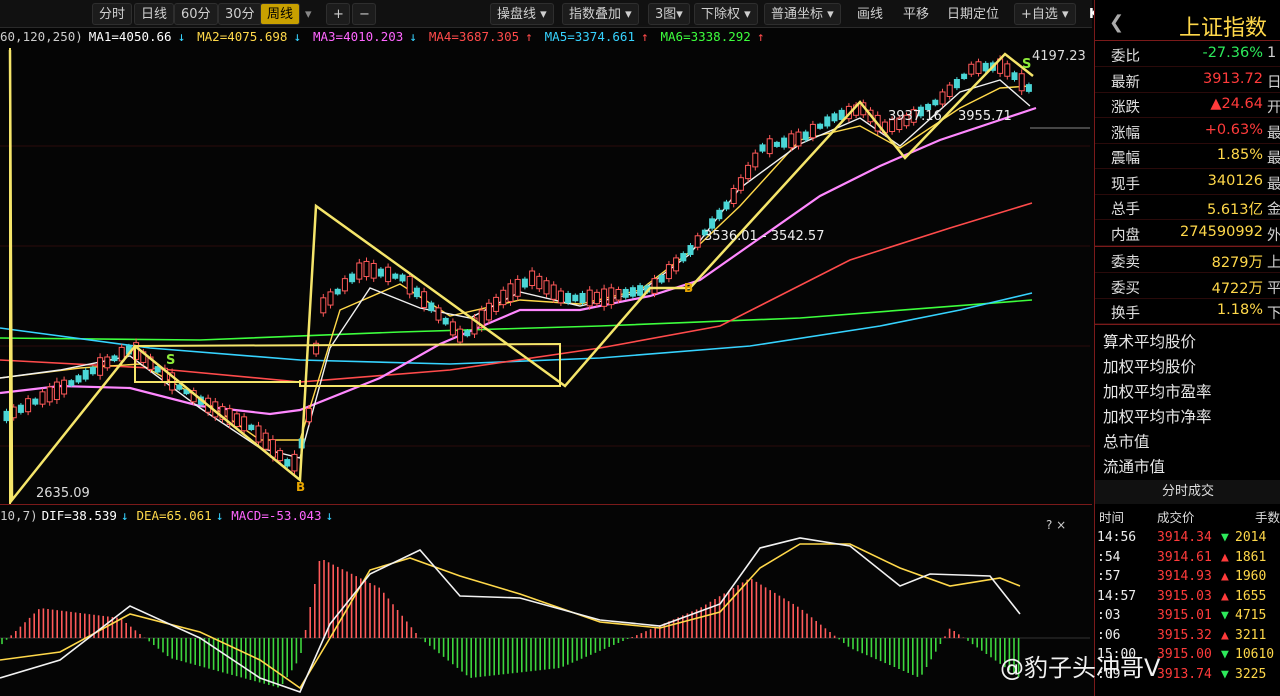 The height and width of the screenshot is (696, 1280). Describe the element at coordinates (1251, 674) in the screenshot. I see `tick-volume: 3225` at that location.